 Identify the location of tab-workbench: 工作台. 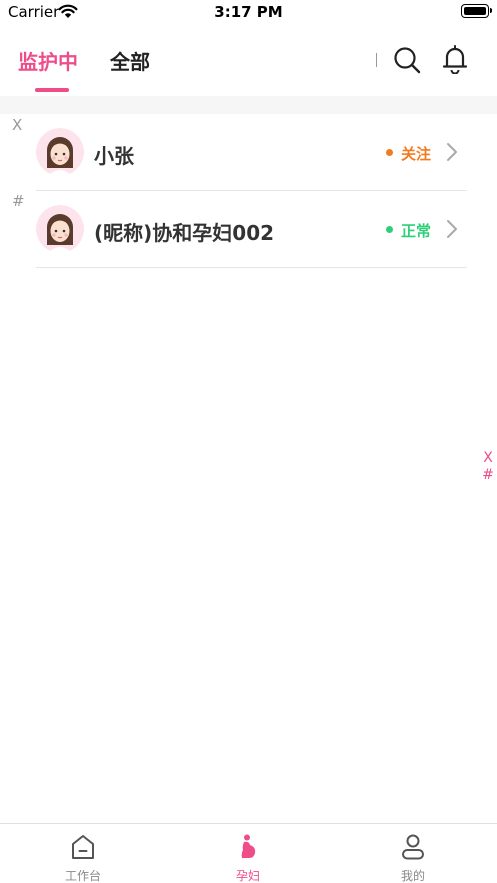
(83, 853).